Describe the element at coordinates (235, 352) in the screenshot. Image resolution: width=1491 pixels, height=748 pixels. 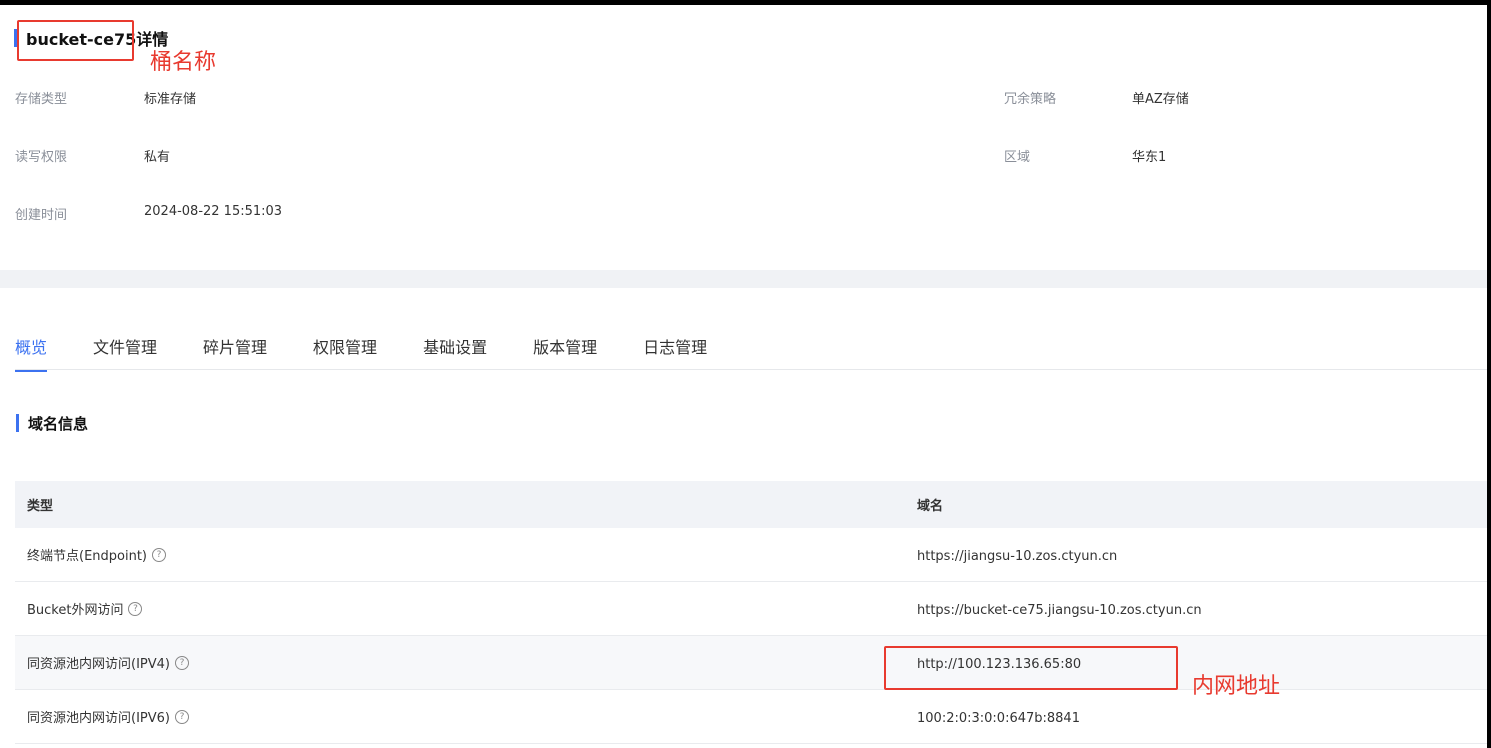
I see `tab-fragment-management: 碎片管理` at that location.